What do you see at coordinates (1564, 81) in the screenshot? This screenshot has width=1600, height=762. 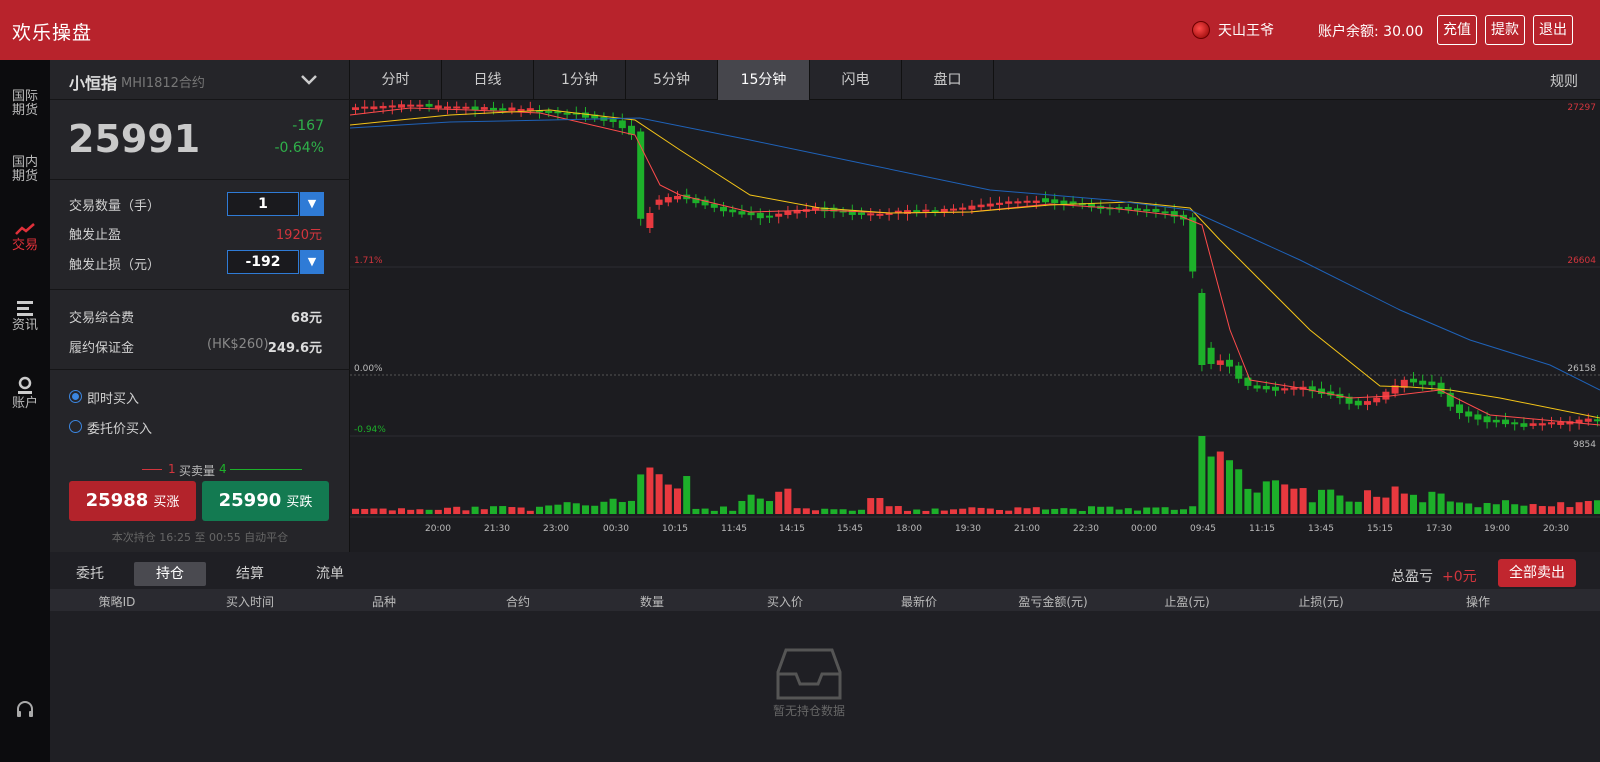 I see `rules-link: 规则` at bounding box center [1564, 81].